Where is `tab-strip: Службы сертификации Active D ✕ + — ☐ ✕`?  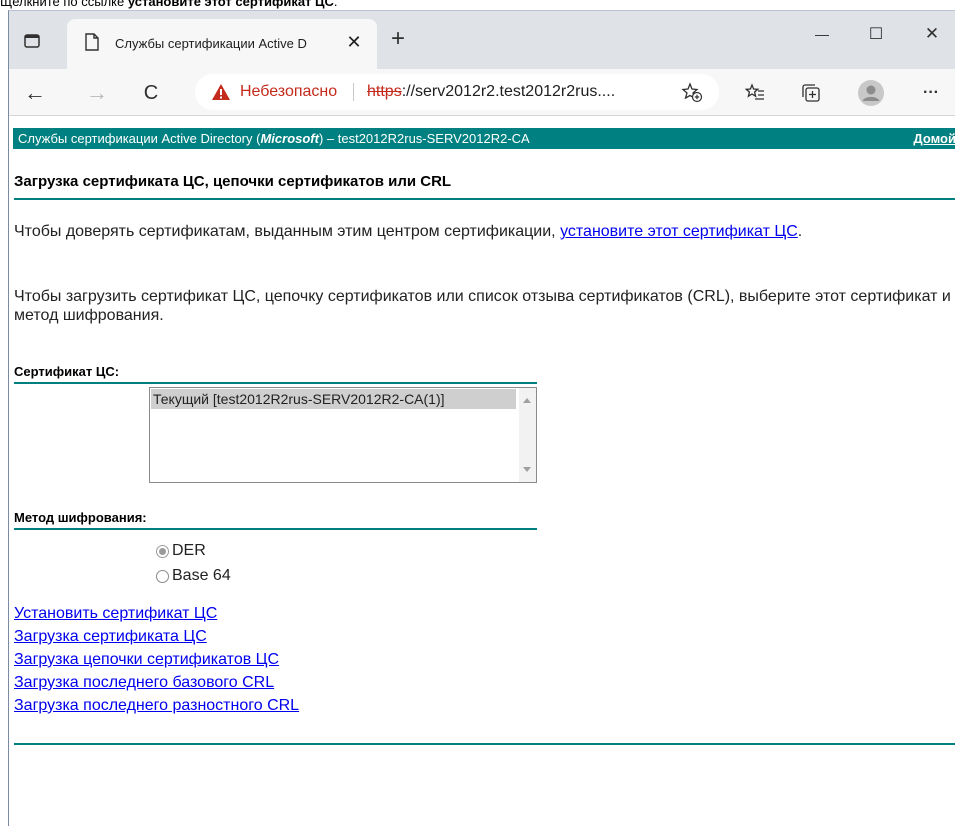 tab-strip: Службы сертификации Active D ✕ + — ☐ ✕ is located at coordinates (482, 40).